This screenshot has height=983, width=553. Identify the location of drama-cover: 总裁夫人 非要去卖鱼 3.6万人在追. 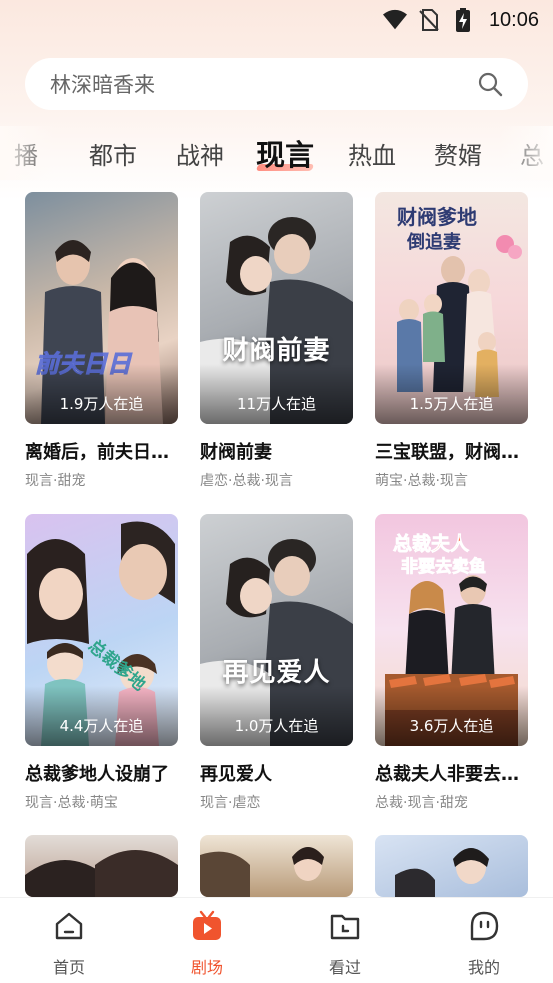
(451, 630).